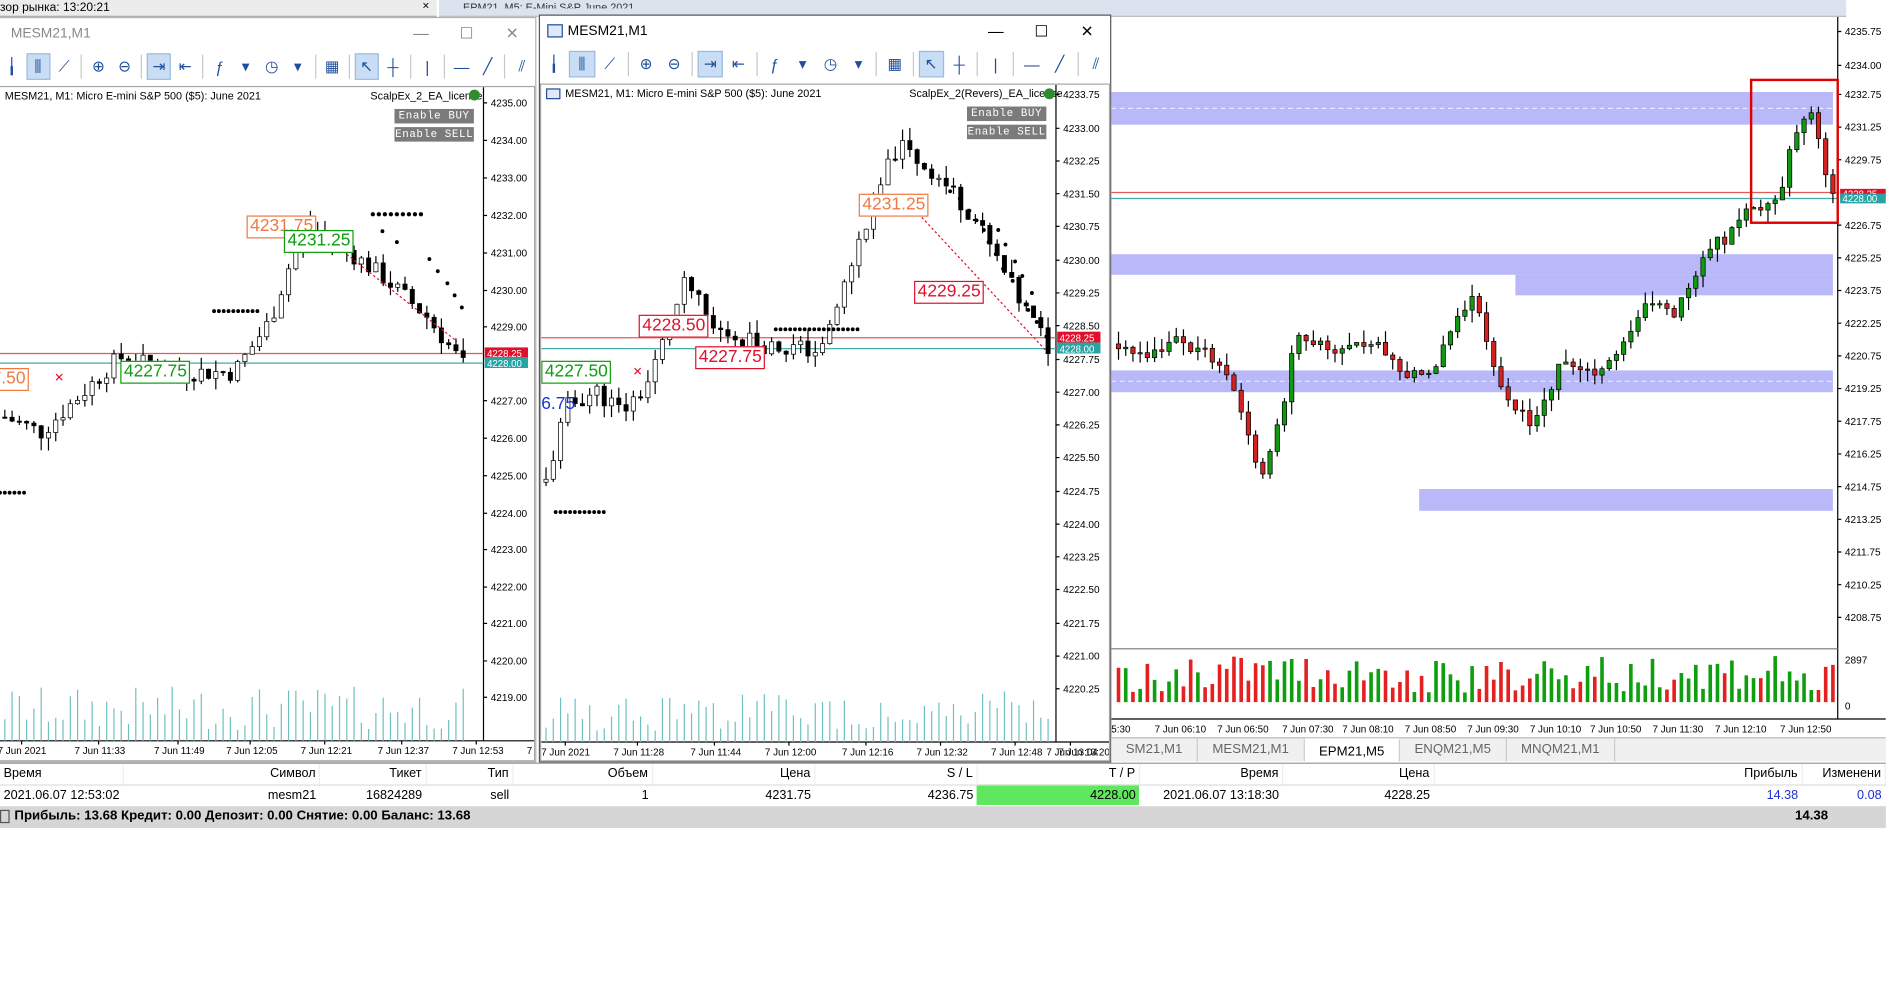 This screenshot has width=1886, height=1002. What do you see at coordinates (1561, 750) in the screenshot?
I see `chart-tab: MNQM21,M1` at bounding box center [1561, 750].